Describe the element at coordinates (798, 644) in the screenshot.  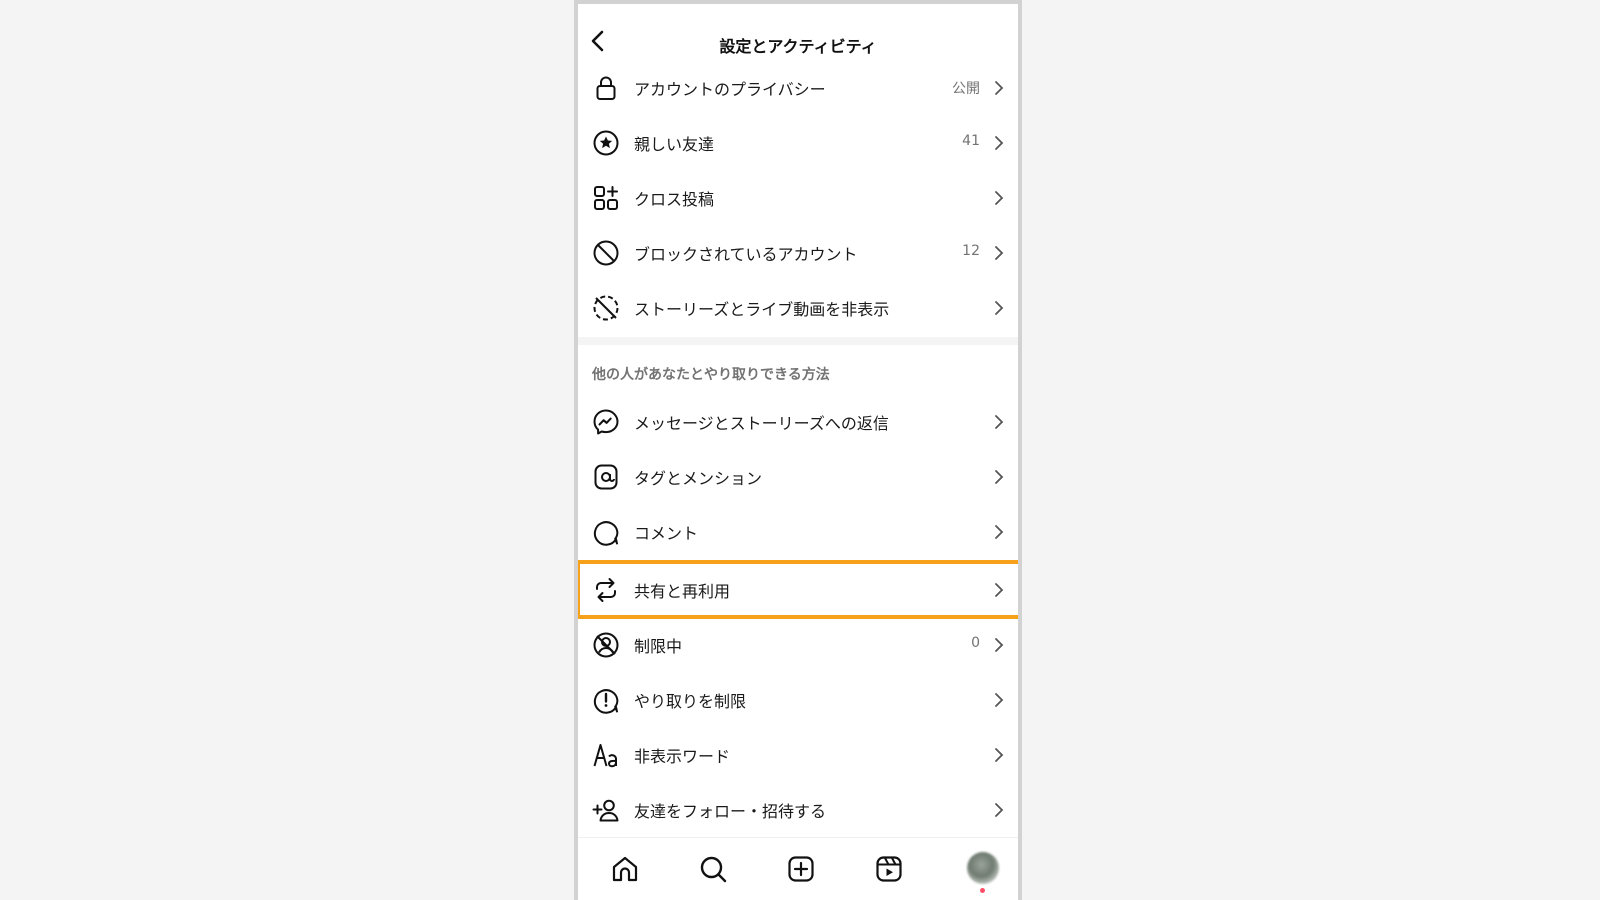
I see `restricted-row: 制限中 0` at that location.